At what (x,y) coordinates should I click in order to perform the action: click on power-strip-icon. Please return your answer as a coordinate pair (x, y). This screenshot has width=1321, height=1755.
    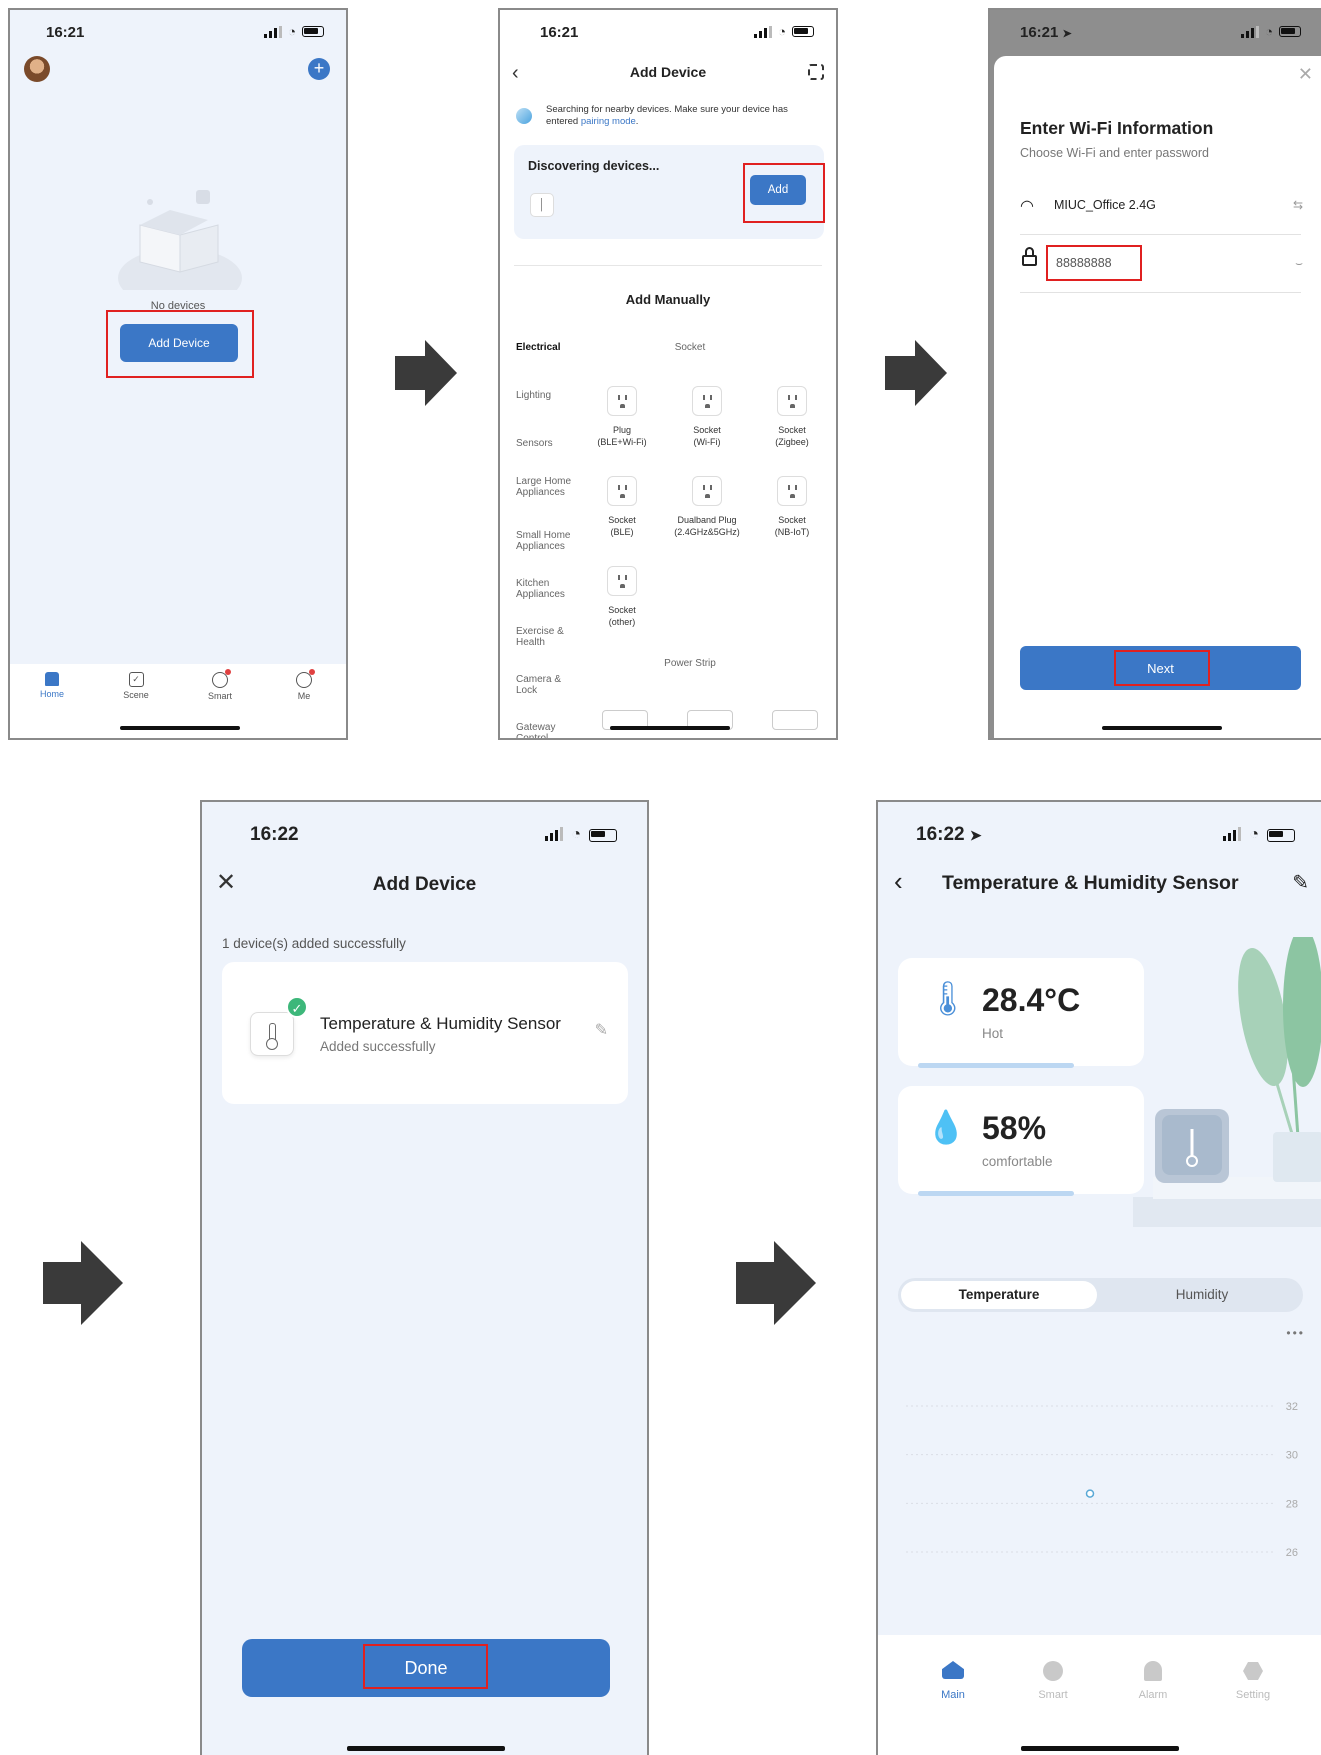
    Looking at the image, I should click on (795, 720).